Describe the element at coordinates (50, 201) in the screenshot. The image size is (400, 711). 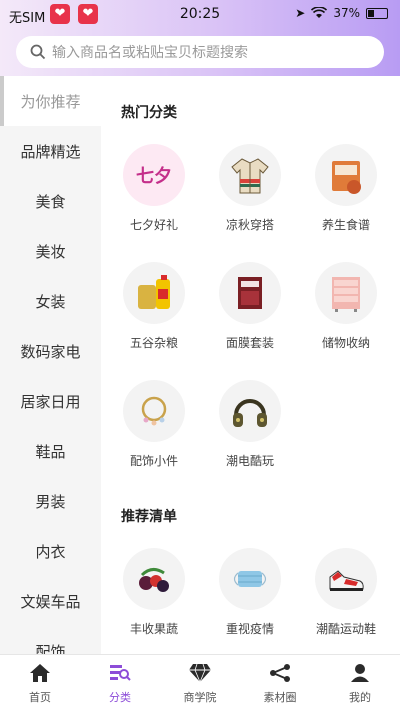
I see `sidebar-item-food: 美食` at that location.